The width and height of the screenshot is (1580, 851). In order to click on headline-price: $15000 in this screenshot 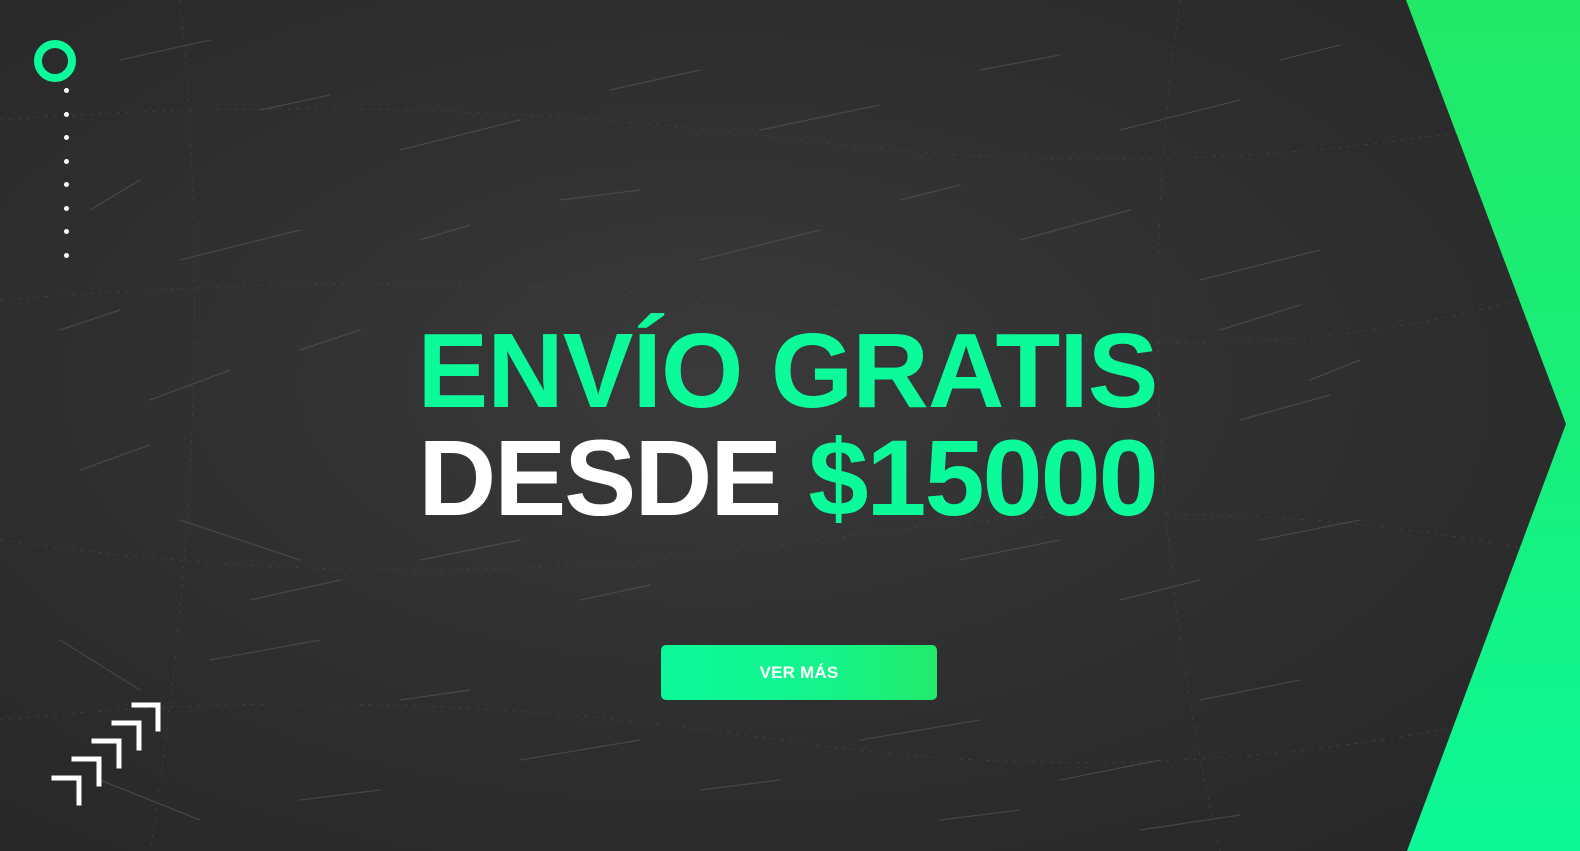, I will do `click(983, 477)`.